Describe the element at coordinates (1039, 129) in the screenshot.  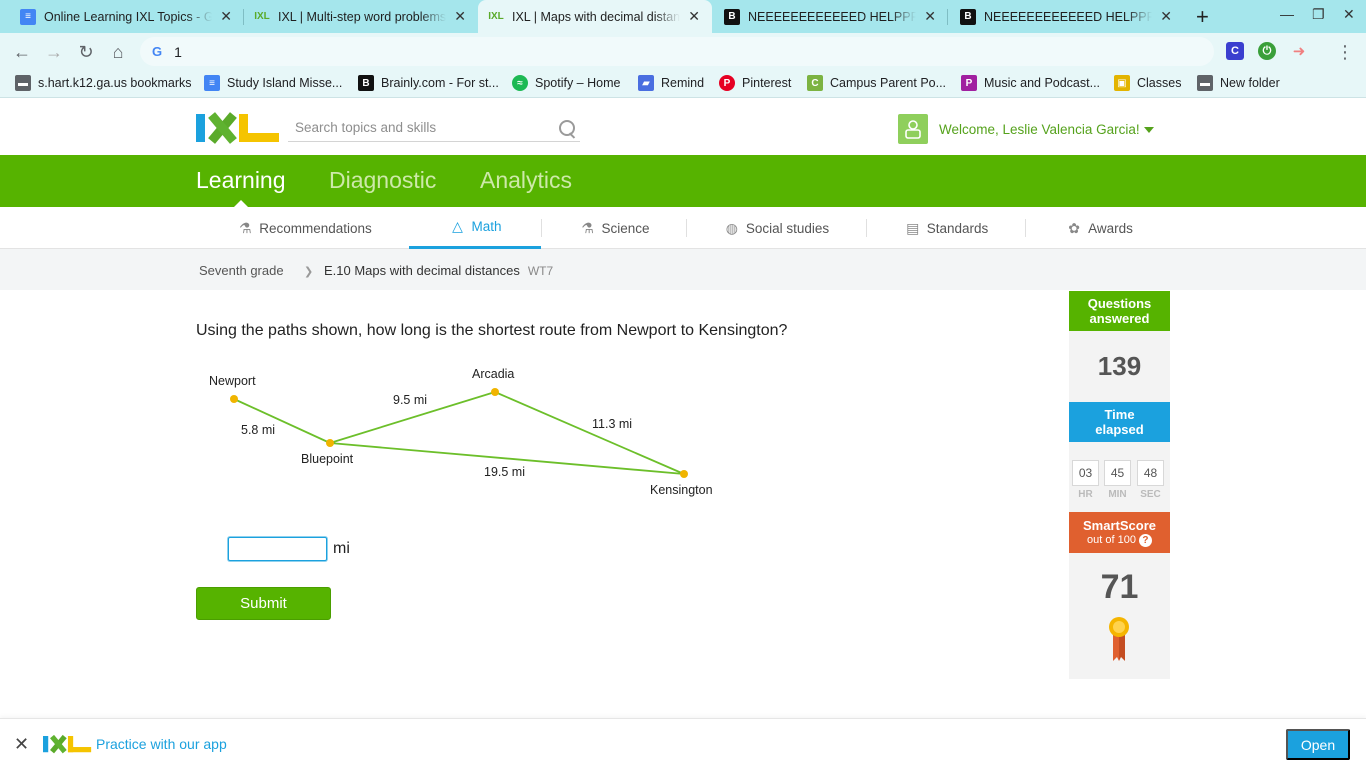
I see `welcome-text: Welcome, Leslie Valencia Garcia!` at that location.